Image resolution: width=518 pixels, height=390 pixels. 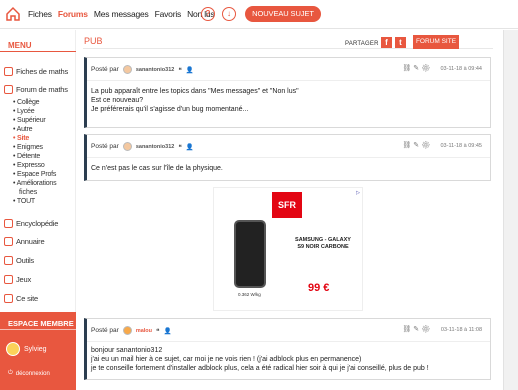 I want to click on username: Sylvieg, so click(x=35, y=349).